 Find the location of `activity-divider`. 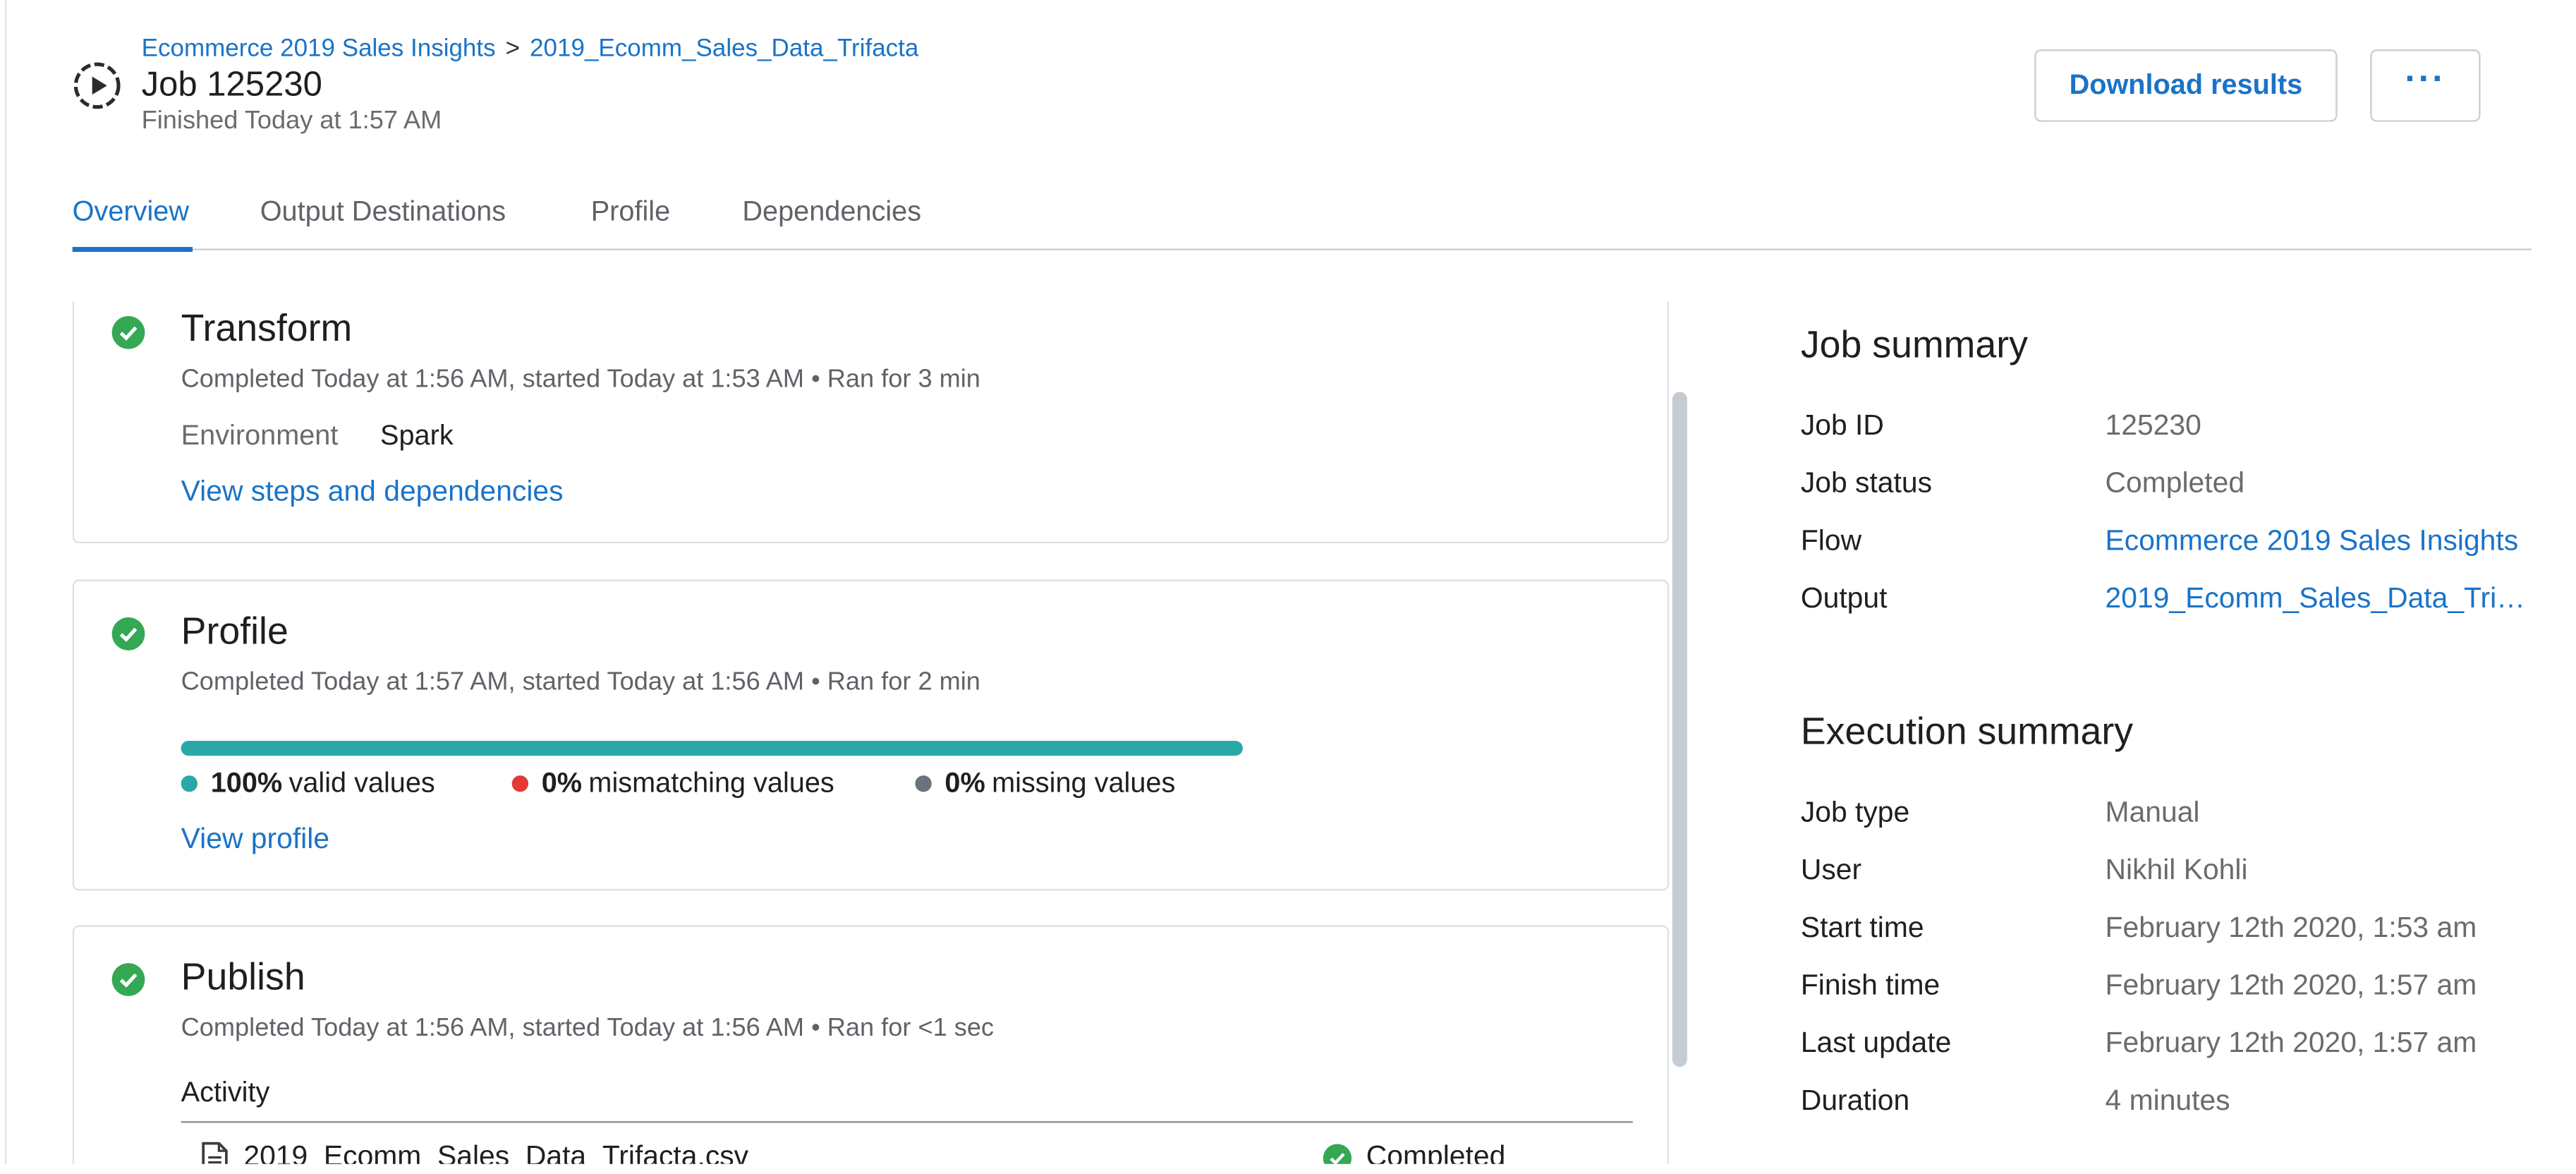

activity-divider is located at coordinates (907, 1122).